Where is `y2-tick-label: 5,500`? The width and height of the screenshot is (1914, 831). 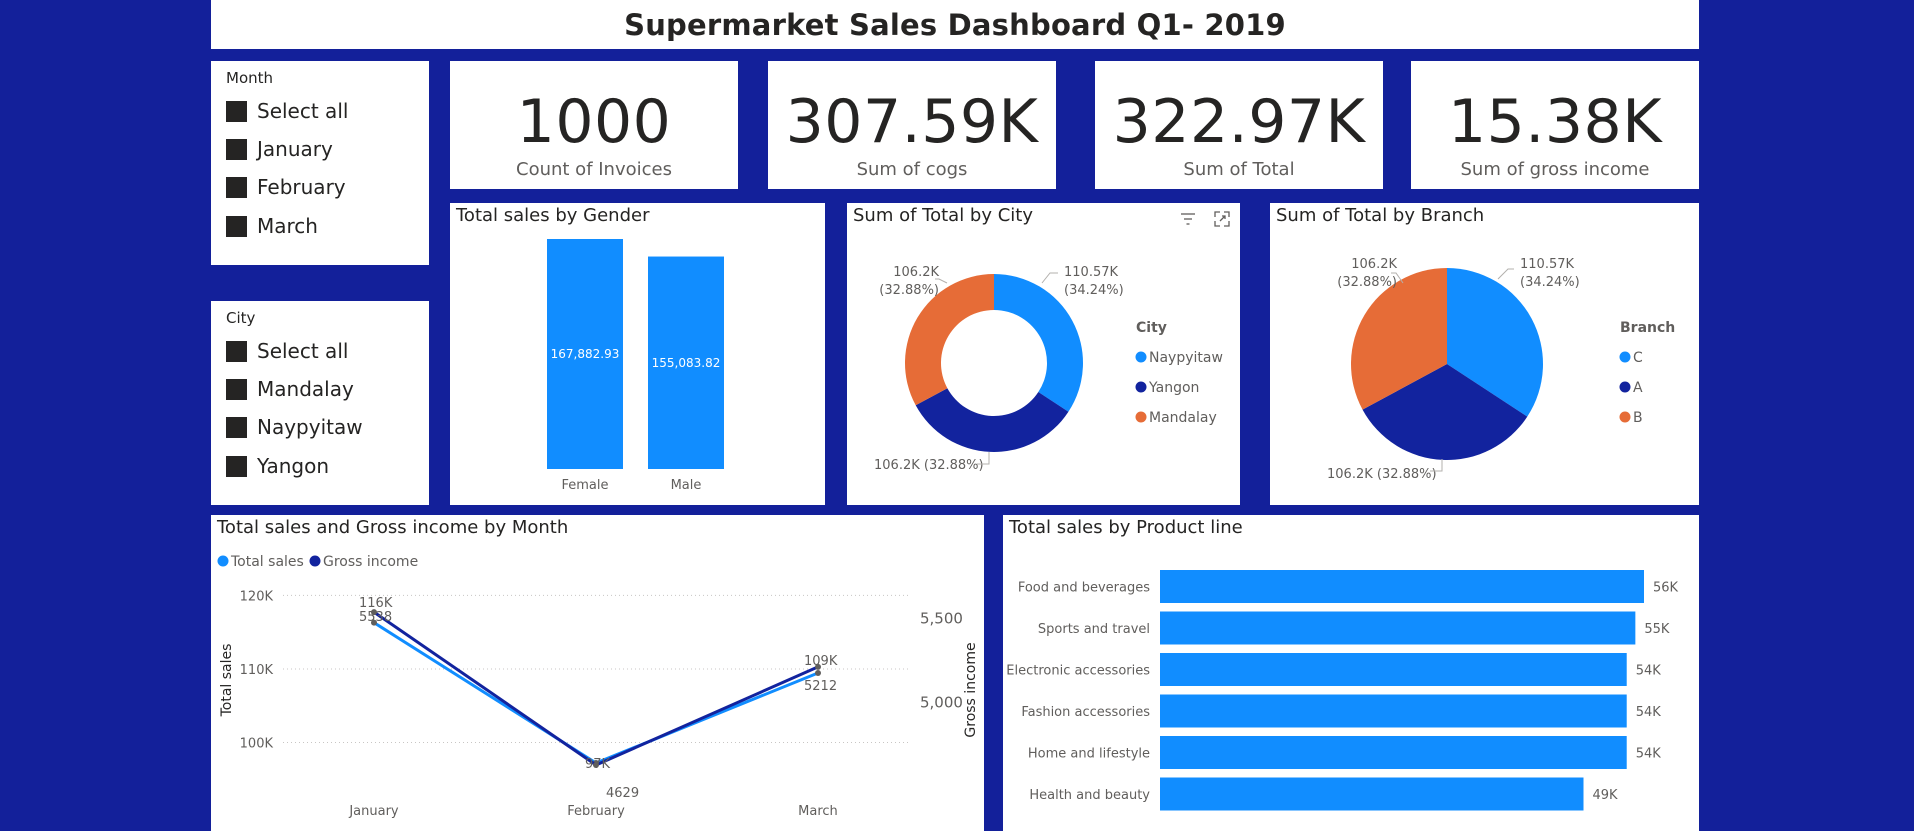 y2-tick-label: 5,500 is located at coordinates (941, 618).